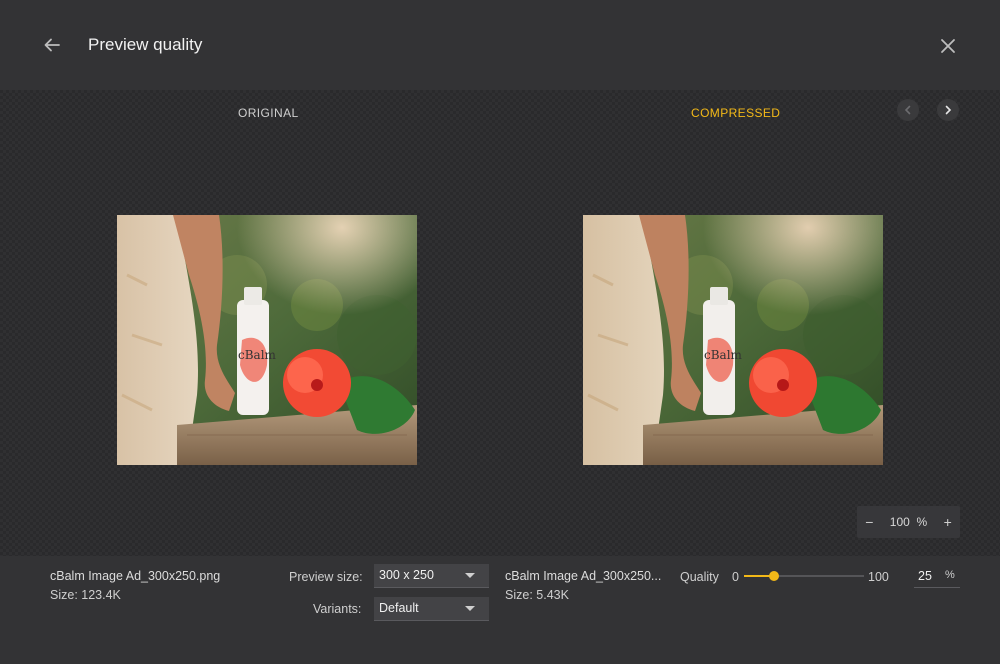 The height and width of the screenshot is (664, 1000). What do you see at coordinates (736, 113) in the screenshot?
I see `compressed-label: COMPRESSED` at bounding box center [736, 113].